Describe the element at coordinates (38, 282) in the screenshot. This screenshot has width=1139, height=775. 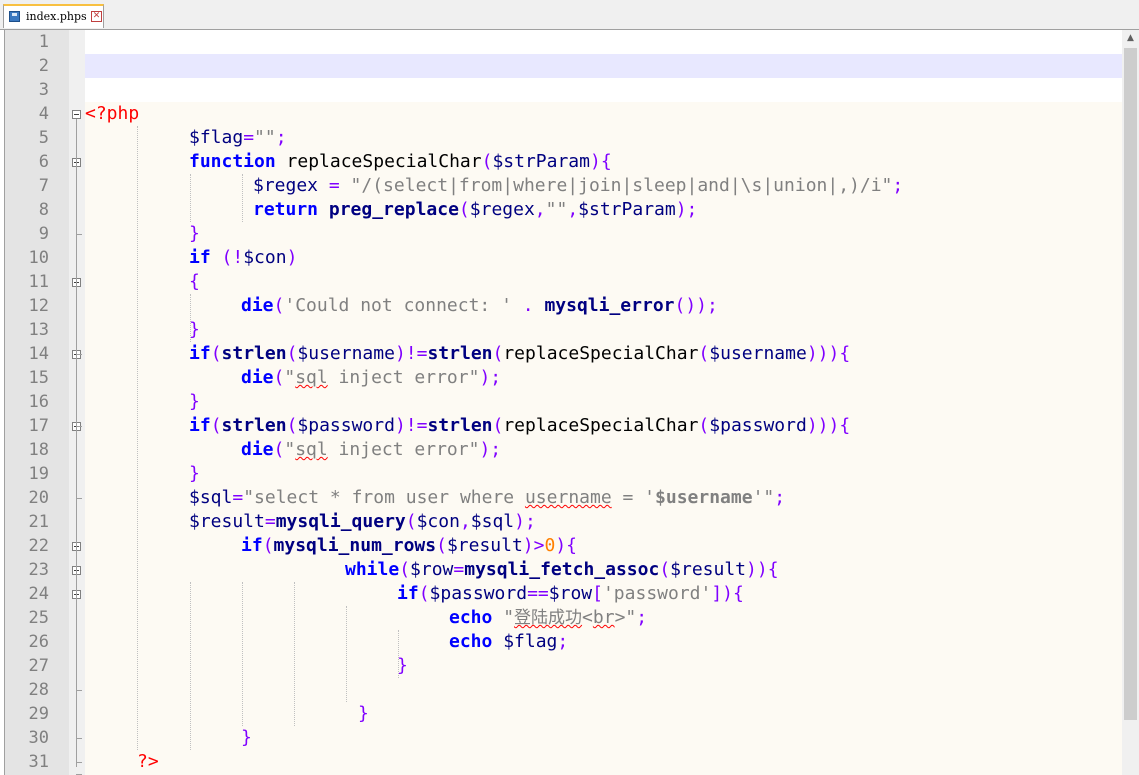
I see `line-number: 11` at that location.